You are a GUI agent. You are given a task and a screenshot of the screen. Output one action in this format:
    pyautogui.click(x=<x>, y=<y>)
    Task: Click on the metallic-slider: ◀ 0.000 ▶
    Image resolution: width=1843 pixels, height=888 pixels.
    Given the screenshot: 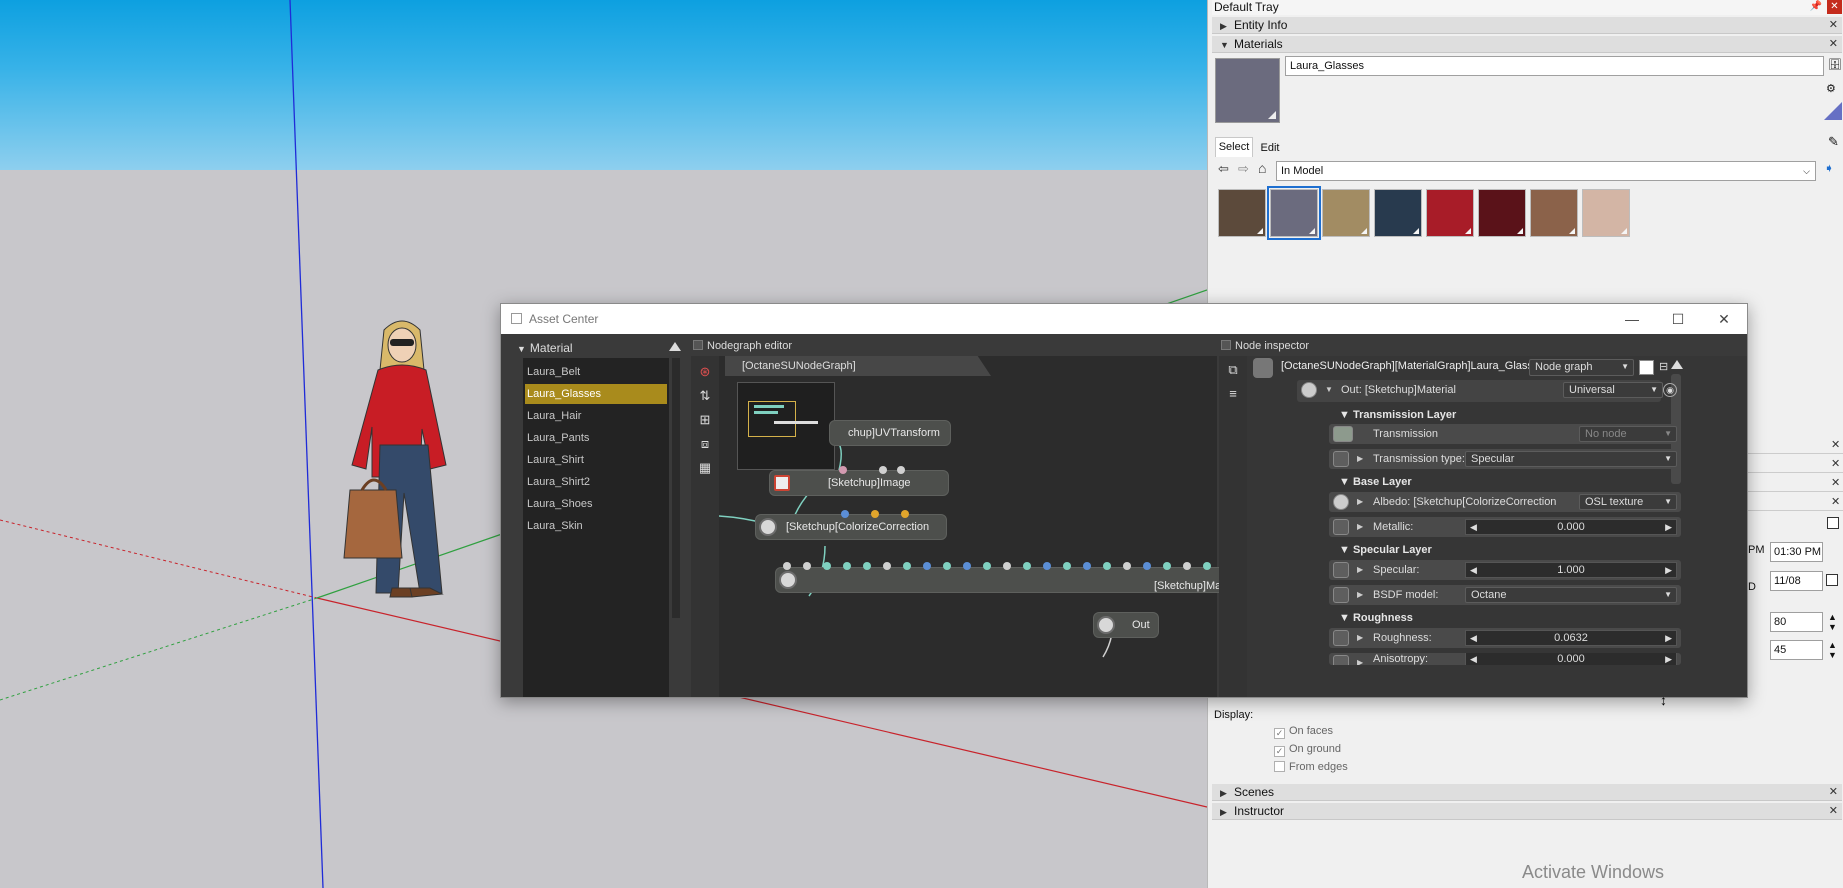 What is the action you would take?
    pyautogui.click(x=1571, y=527)
    